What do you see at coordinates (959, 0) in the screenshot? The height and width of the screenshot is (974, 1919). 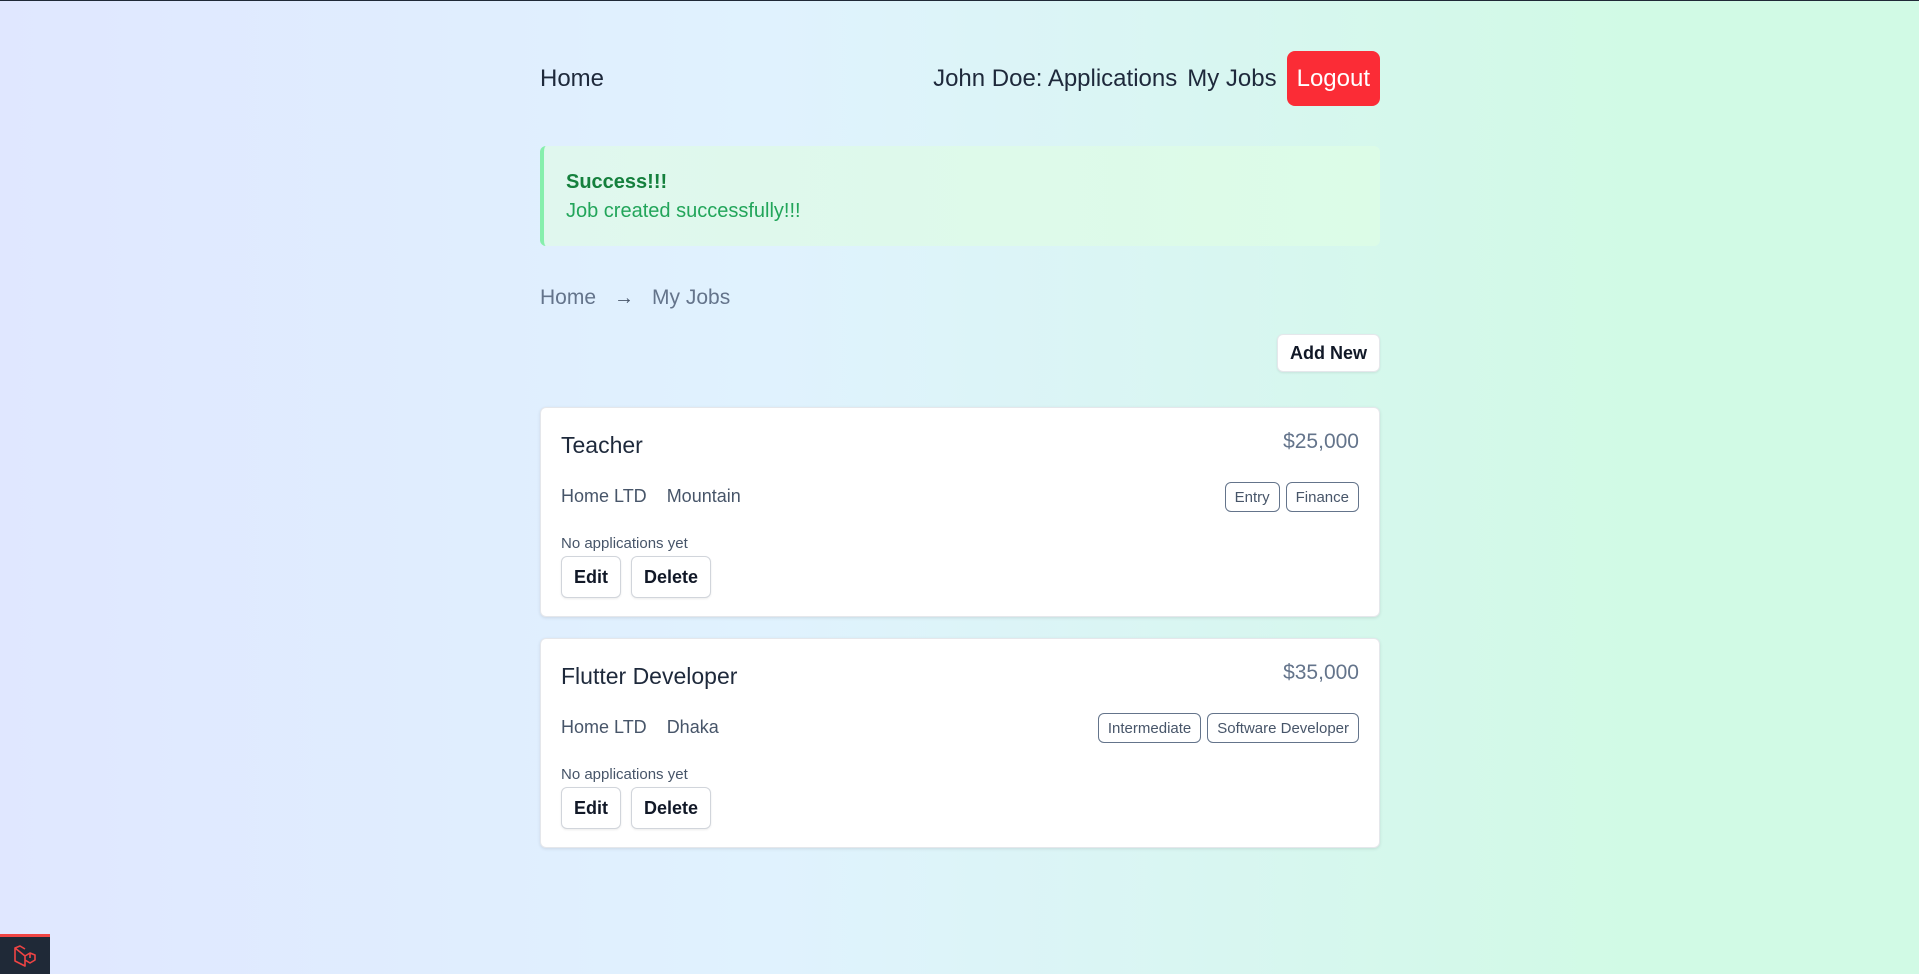 I see `top-border` at bounding box center [959, 0].